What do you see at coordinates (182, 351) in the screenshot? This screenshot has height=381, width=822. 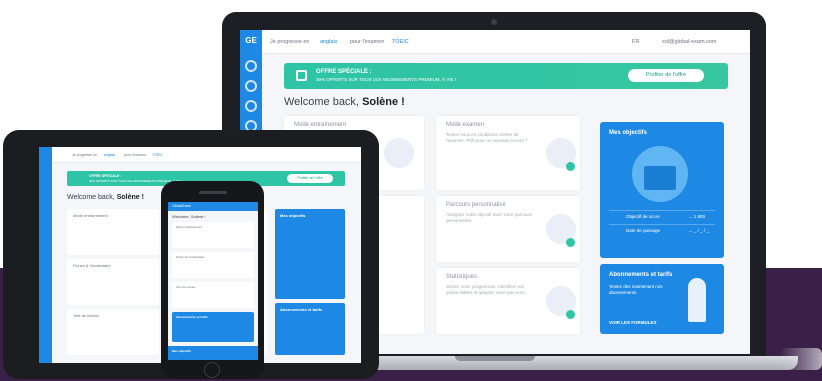 I see `footer-label: Mes objectifs` at bounding box center [182, 351].